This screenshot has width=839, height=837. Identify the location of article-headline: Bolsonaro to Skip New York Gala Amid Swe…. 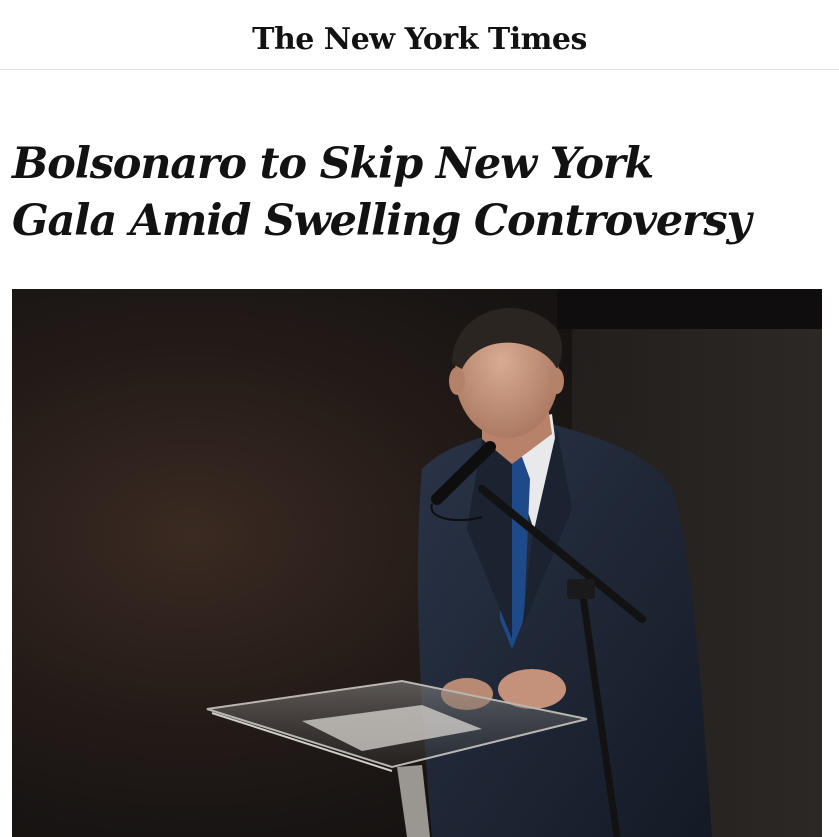
(412, 193).